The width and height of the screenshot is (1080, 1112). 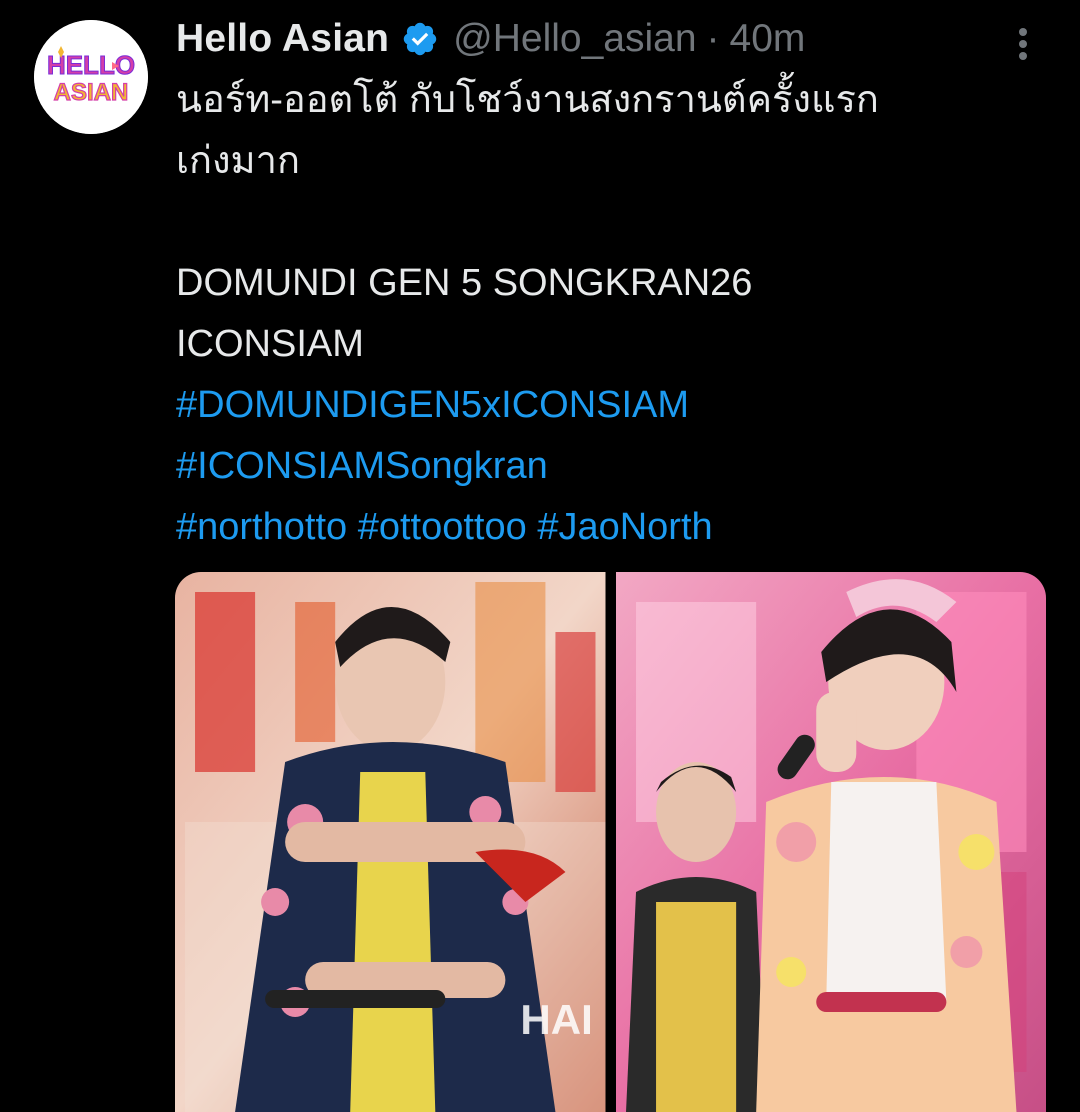 I want to click on display-name: Hello Asian, so click(x=282, y=39).